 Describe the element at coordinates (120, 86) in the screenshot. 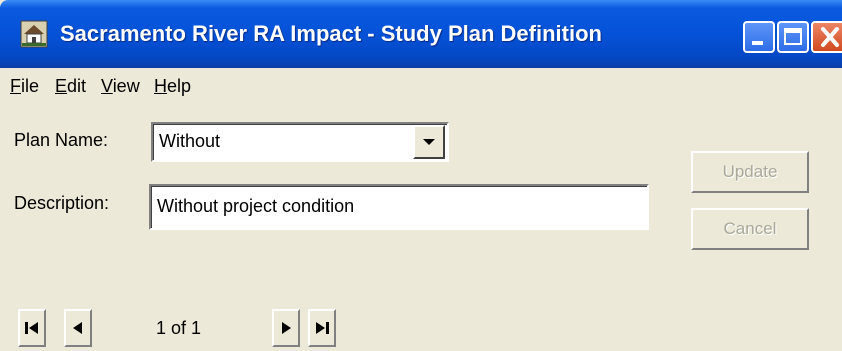

I see `menu-view: View` at that location.